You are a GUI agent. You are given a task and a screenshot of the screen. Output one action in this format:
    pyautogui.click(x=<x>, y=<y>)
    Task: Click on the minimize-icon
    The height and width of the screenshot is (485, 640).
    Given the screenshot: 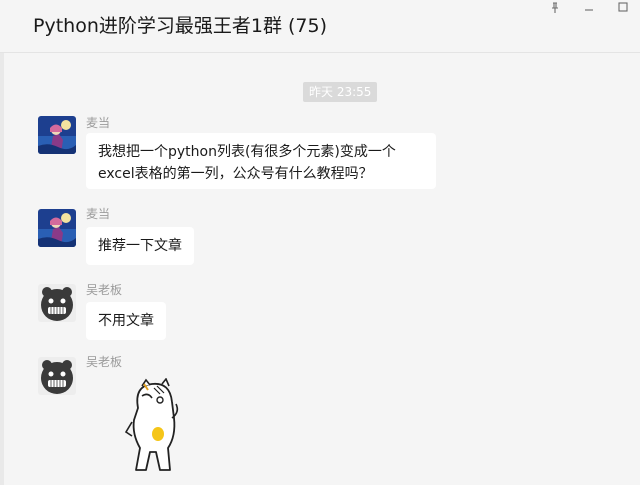 What is the action you would take?
    pyautogui.click(x=589, y=10)
    